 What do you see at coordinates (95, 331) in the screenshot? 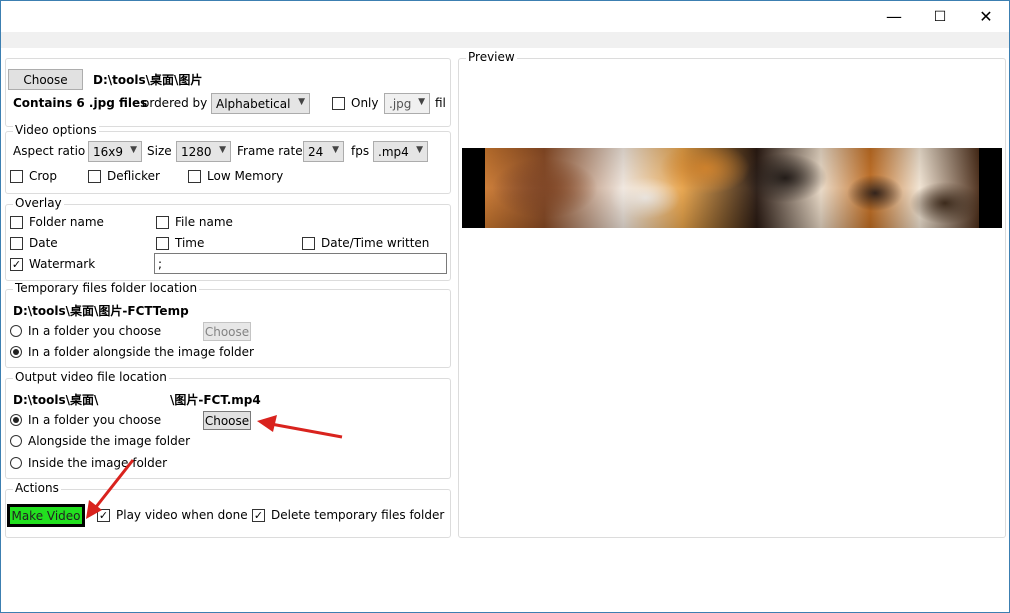
I see `temp-option-choose-label: In a folder you choose` at bounding box center [95, 331].